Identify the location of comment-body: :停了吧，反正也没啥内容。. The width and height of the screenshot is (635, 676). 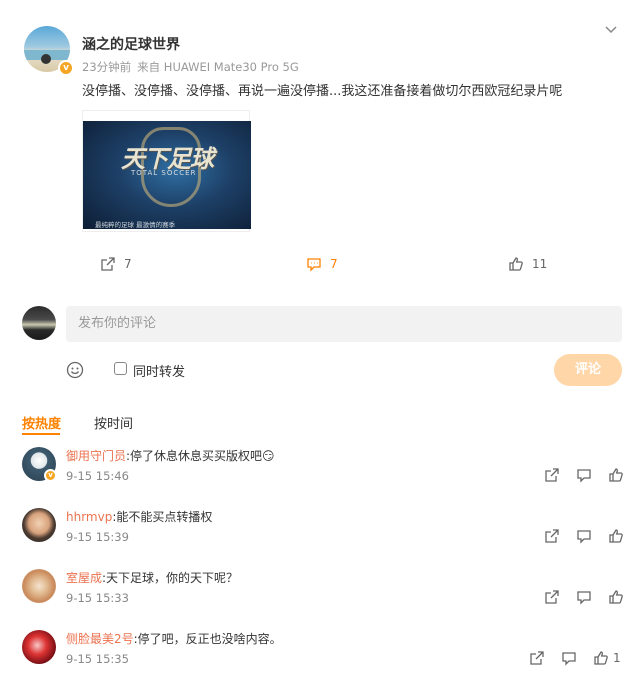
(207, 639).